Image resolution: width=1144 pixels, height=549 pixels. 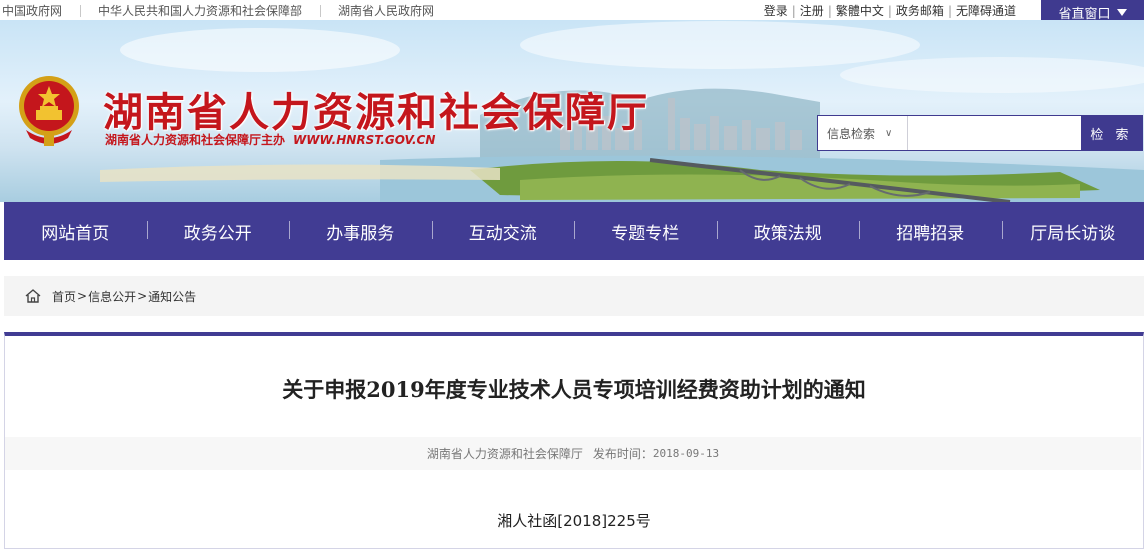 What do you see at coordinates (49, 111) in the screenshot?
I see `national-emblem-icon` at bounding box center [49, 111].